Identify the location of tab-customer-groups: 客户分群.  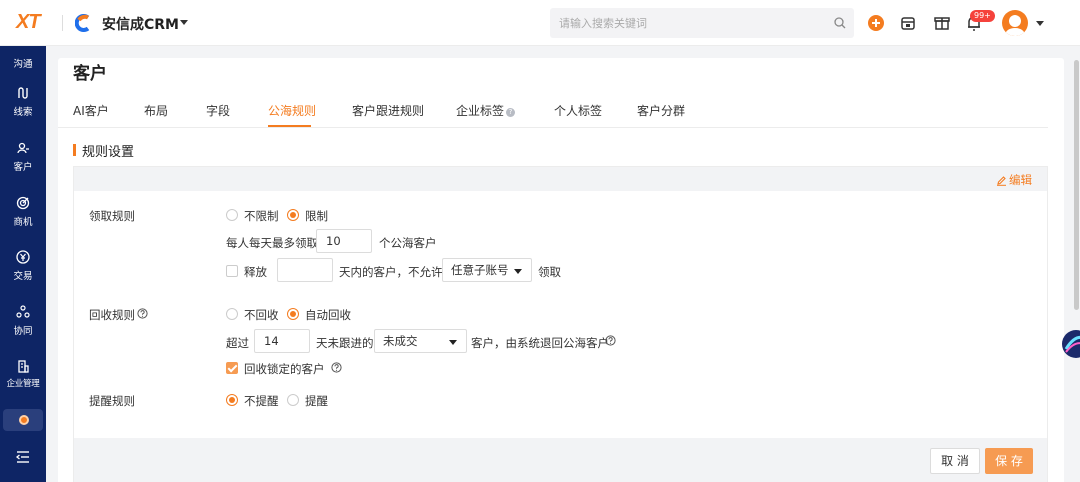
(661, 110).